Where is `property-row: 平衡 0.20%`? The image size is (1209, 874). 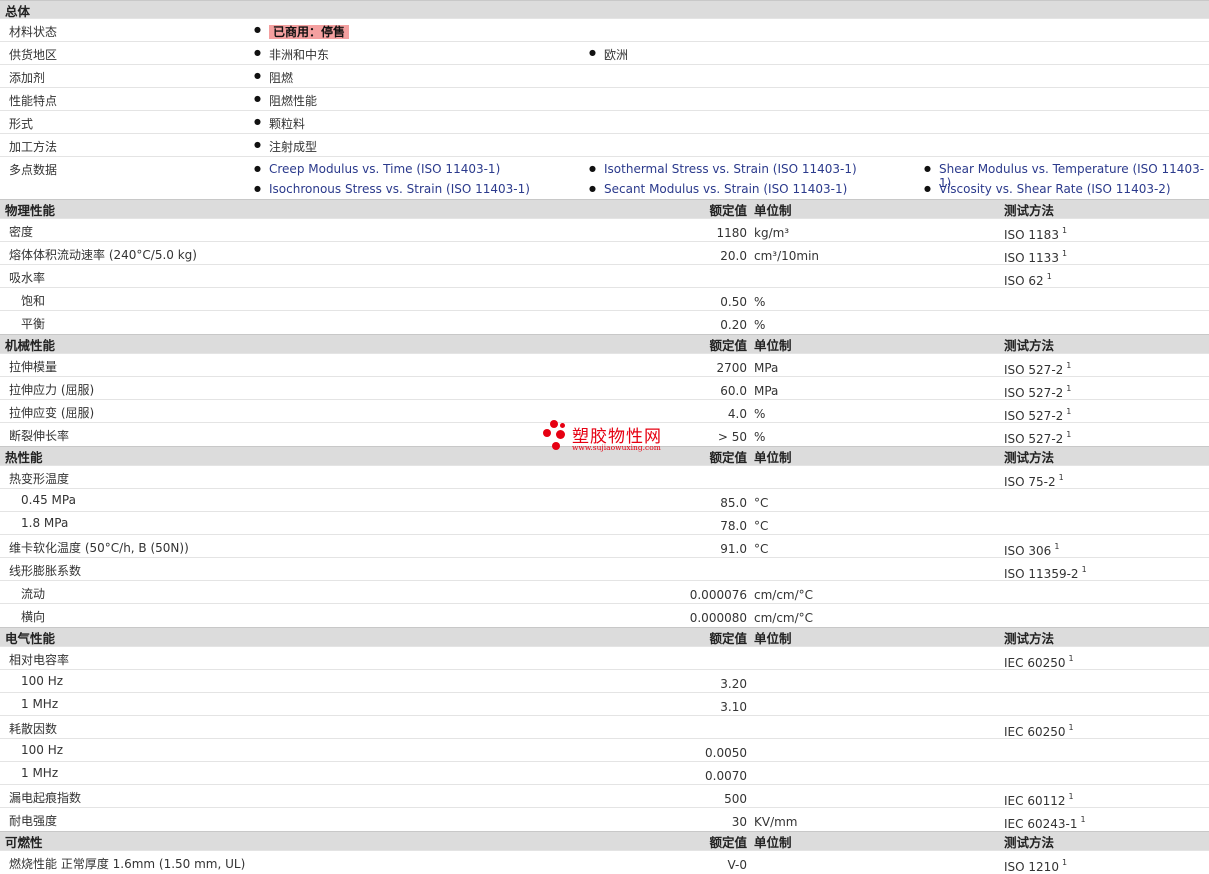 property-row: 平衡 0.20% is located at coordinates (604, 322).